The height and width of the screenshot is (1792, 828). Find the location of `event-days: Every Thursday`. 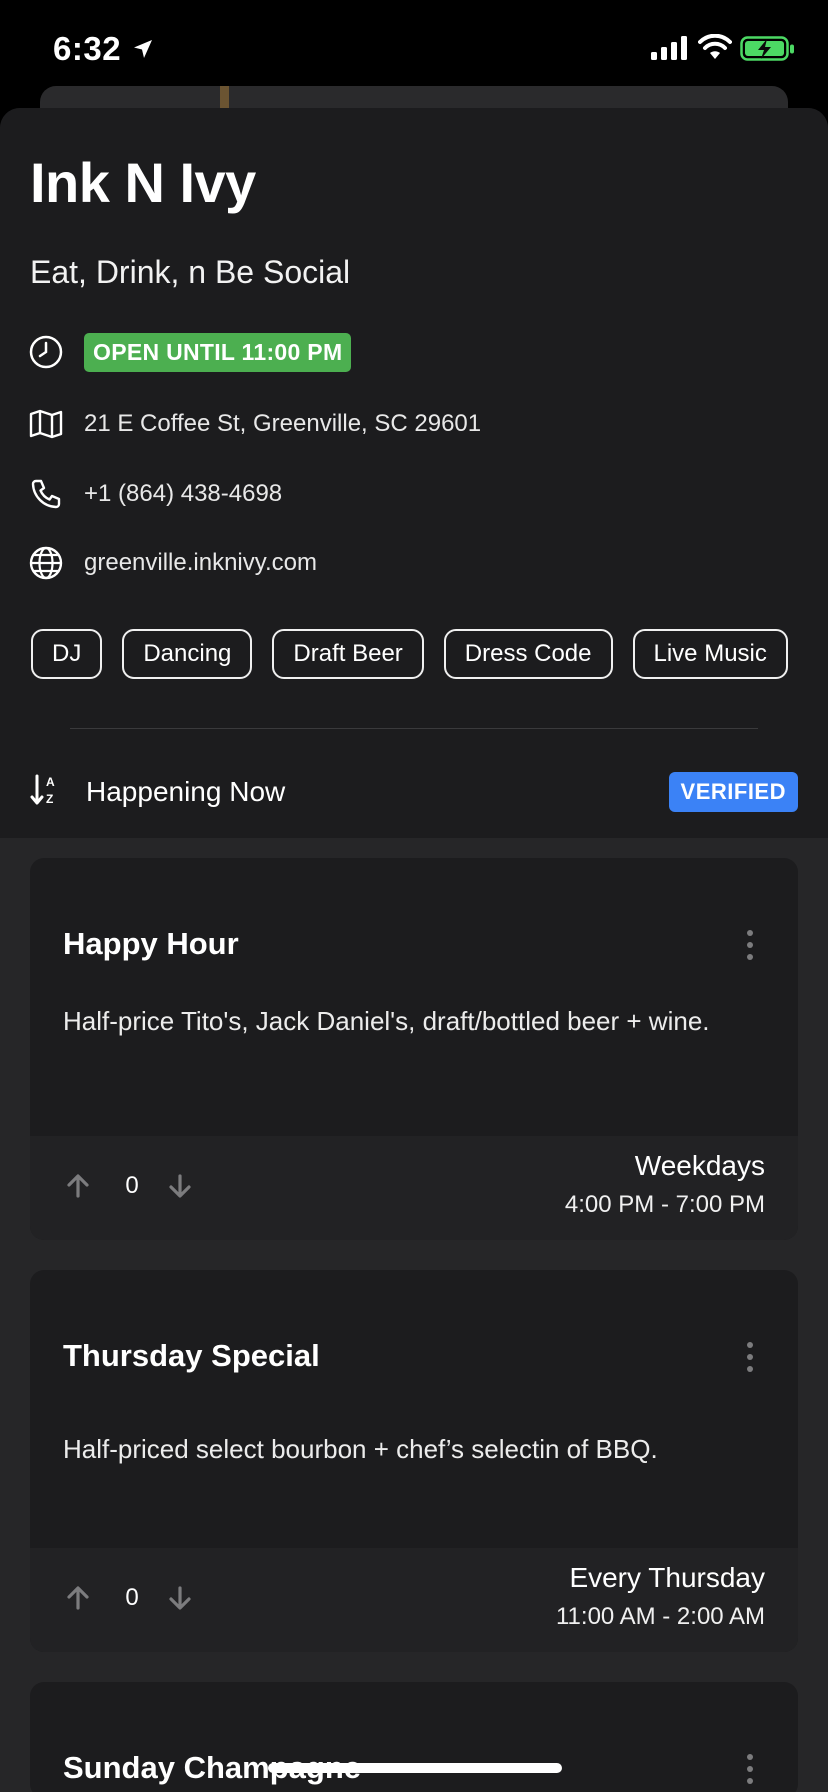

event-days: Every Thursday is located at coordinates (667, 1577).